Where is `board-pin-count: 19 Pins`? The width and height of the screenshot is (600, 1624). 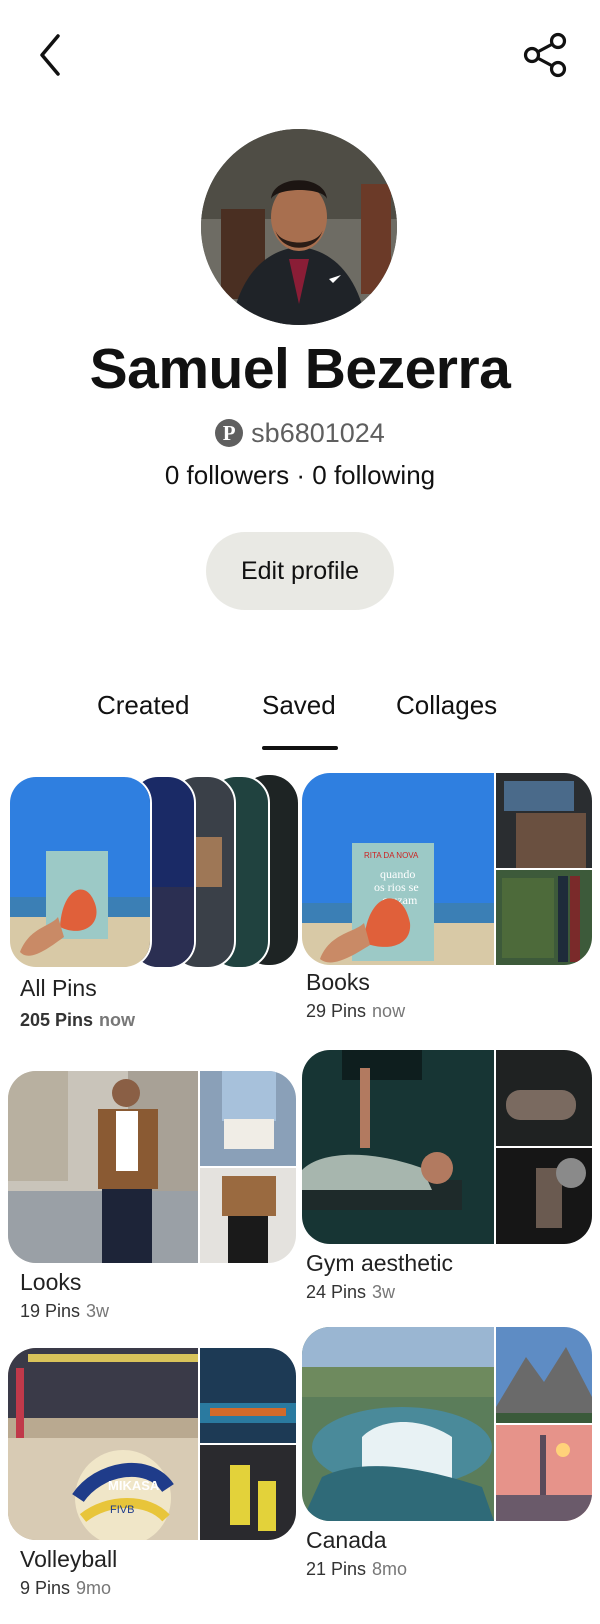 board-pin-count: 19 Pins is located at coordinates (50, 1311).